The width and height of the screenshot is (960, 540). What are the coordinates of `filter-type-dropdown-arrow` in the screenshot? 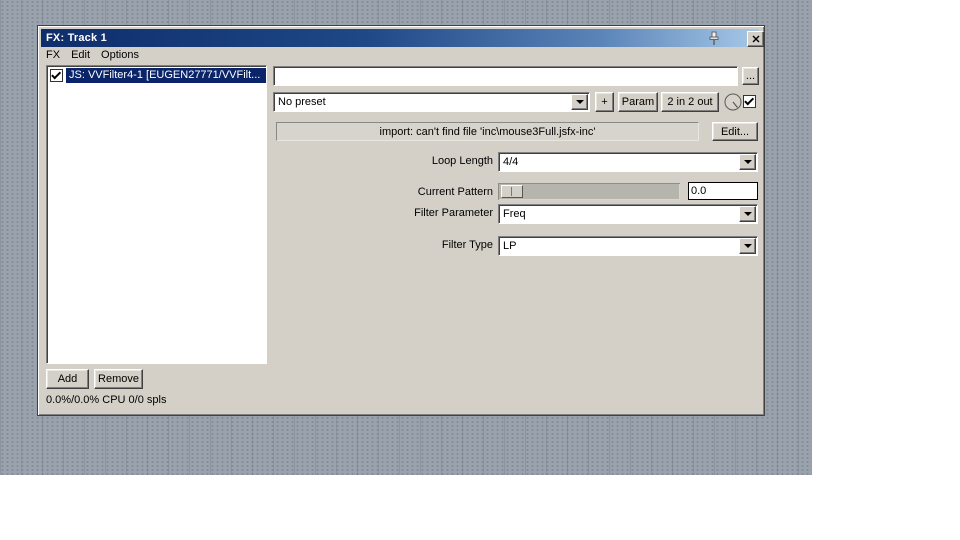 It's located at (747, 246).